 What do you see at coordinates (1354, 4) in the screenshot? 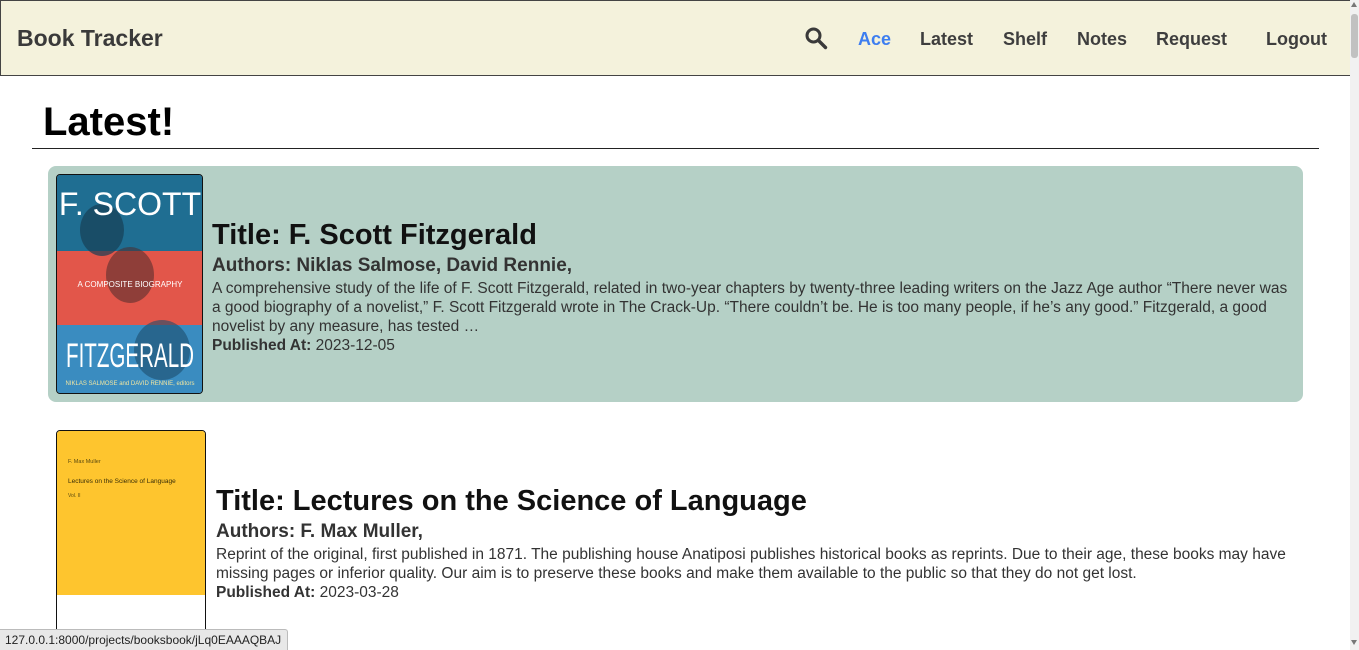
I see `scroll-up-arrow-icon` at bounding box center [1354, 4].